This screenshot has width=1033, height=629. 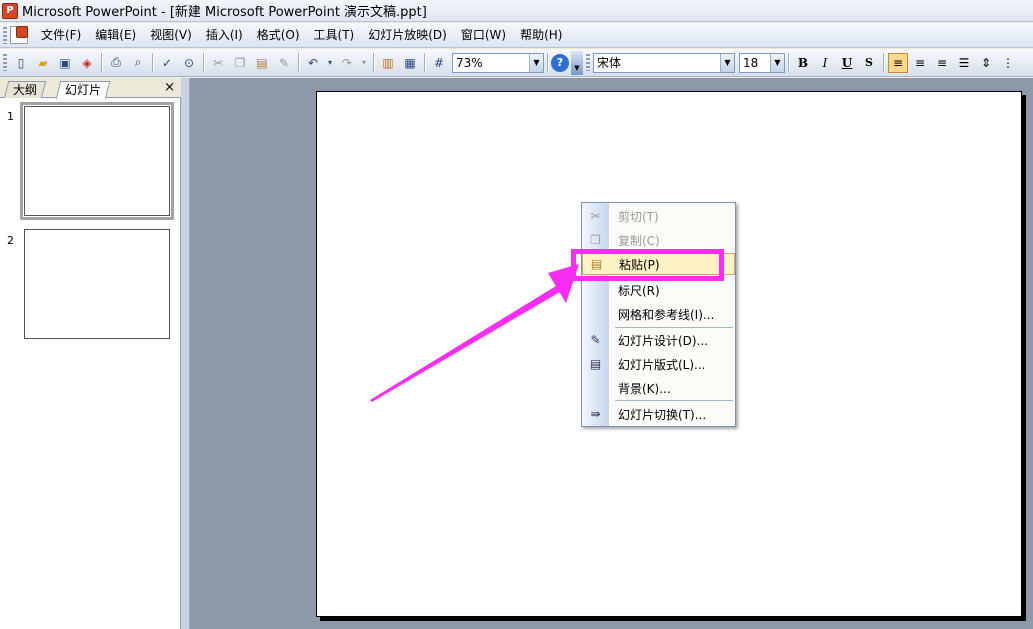 What do you see at coordinates (469, 62) in the screenshot?
I see `zoom-value: 73%` at bounding box center [469, 62].